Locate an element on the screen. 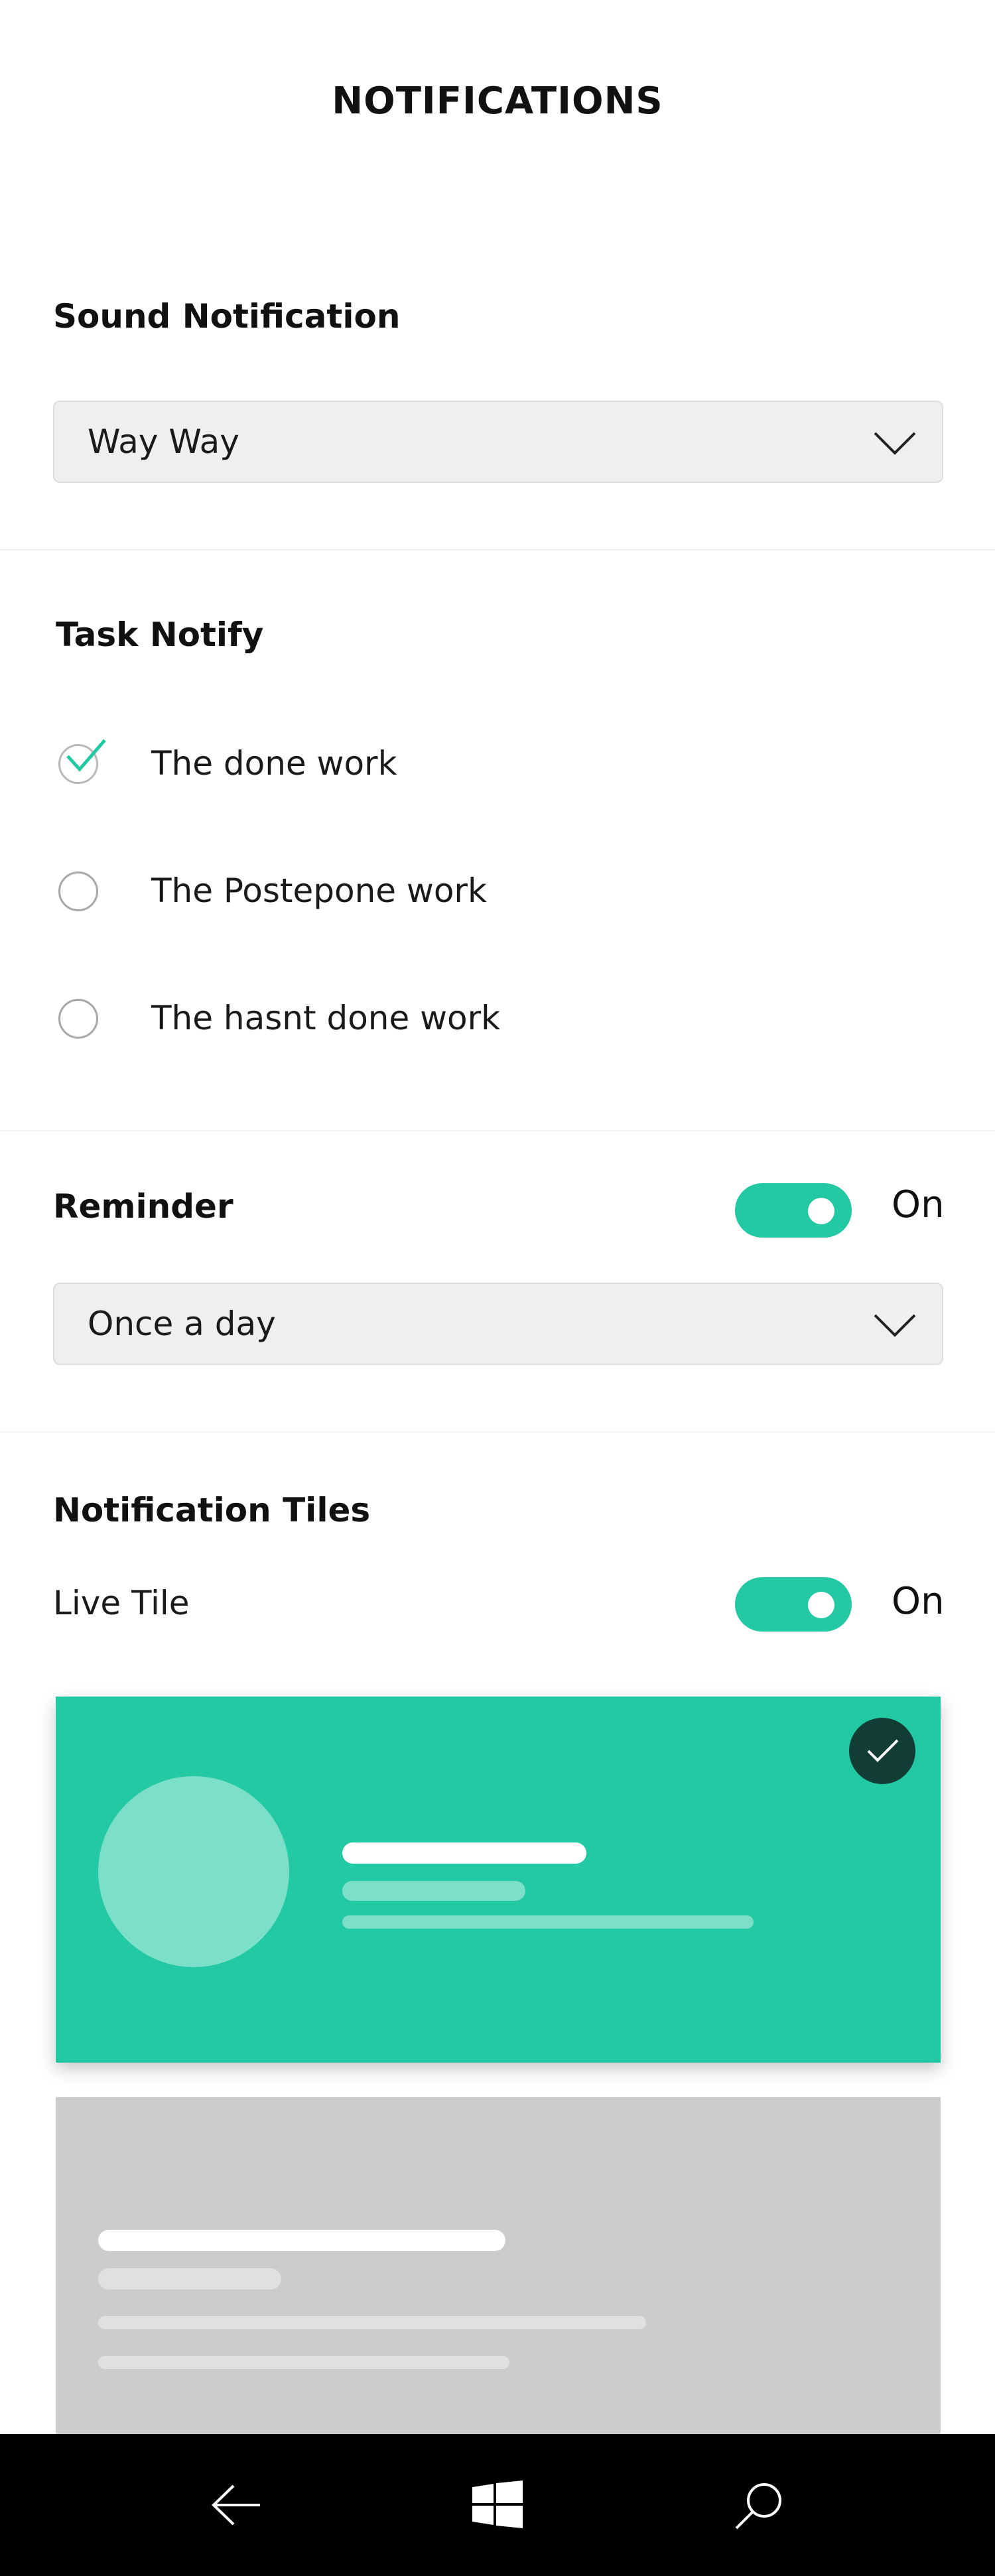  live-tile-label: Live Tile is located at coordinates (121, 1603).